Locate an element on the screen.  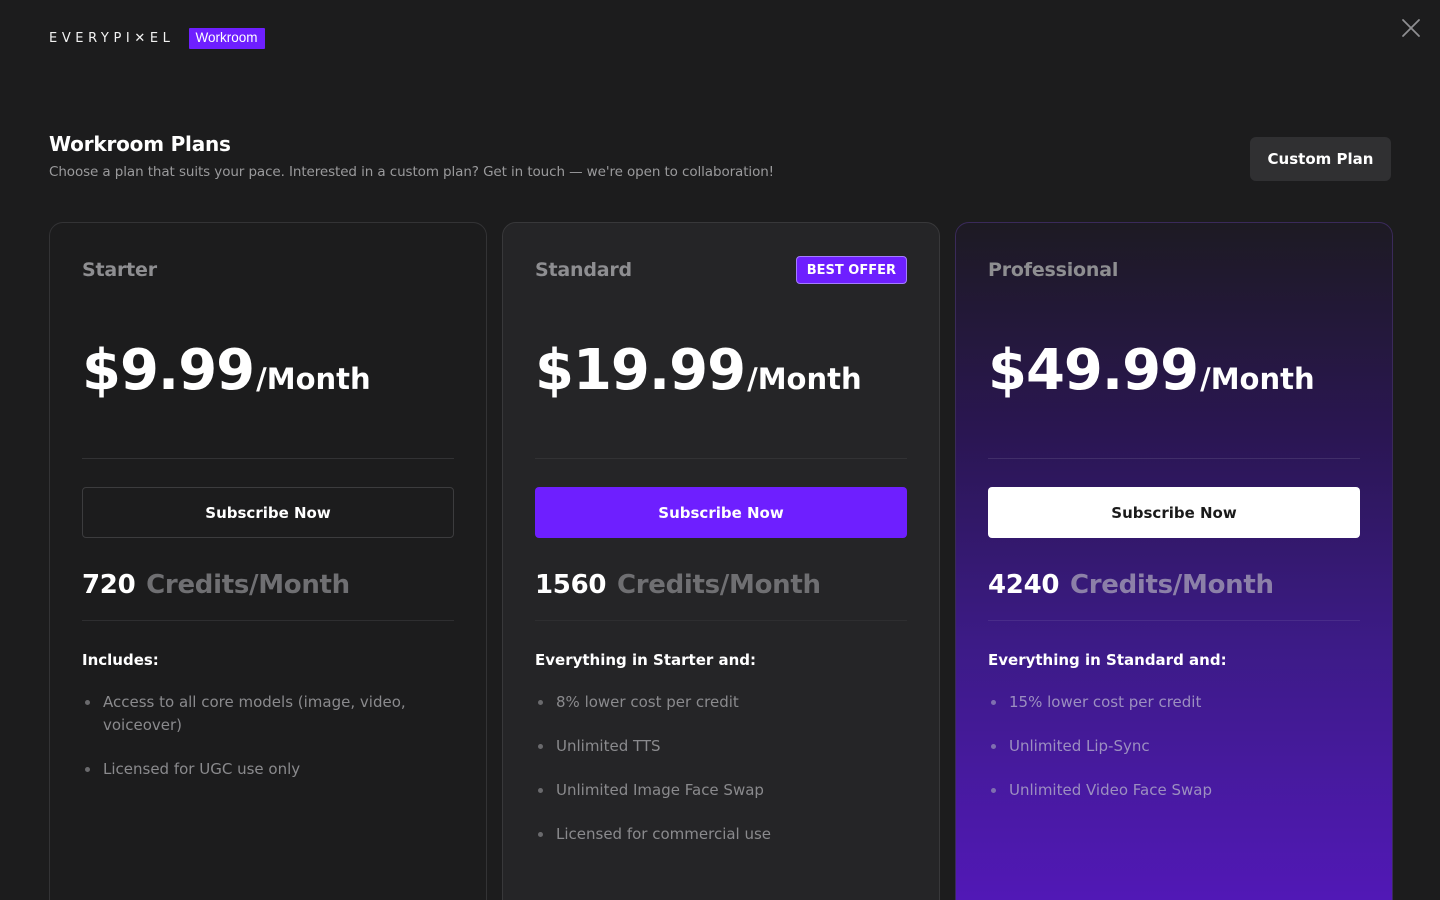
list-item: Unlimited Lip-Sync is located at coordinates (1174, 746).